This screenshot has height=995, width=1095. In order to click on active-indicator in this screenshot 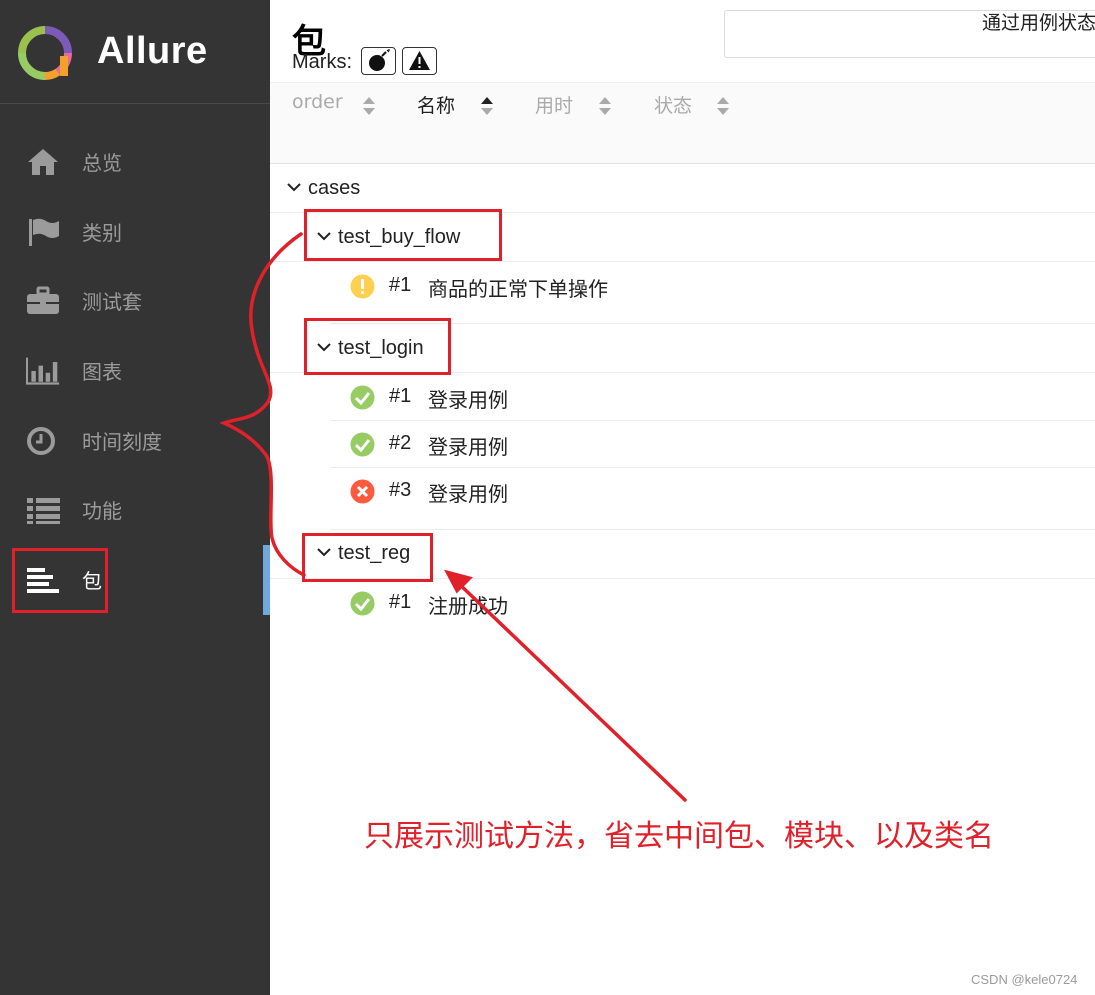, I will do `click(266, 580)`.